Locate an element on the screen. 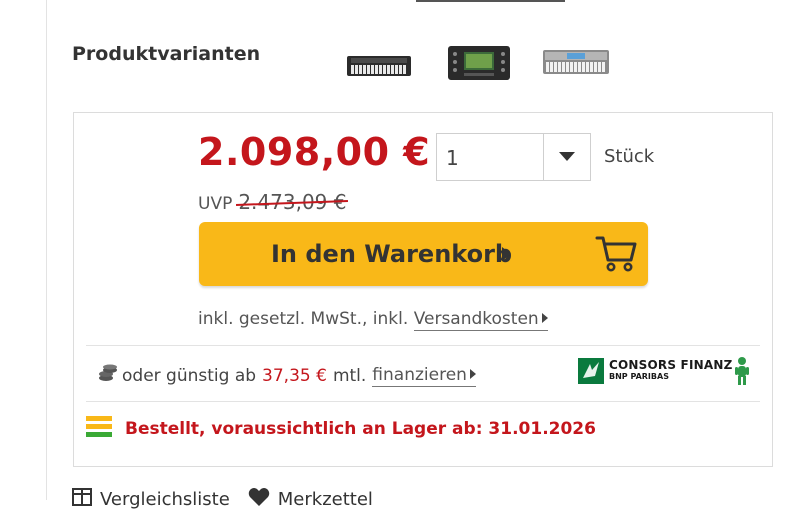  variants-heading: Produktvarianten is located at coordinates (166, 54).